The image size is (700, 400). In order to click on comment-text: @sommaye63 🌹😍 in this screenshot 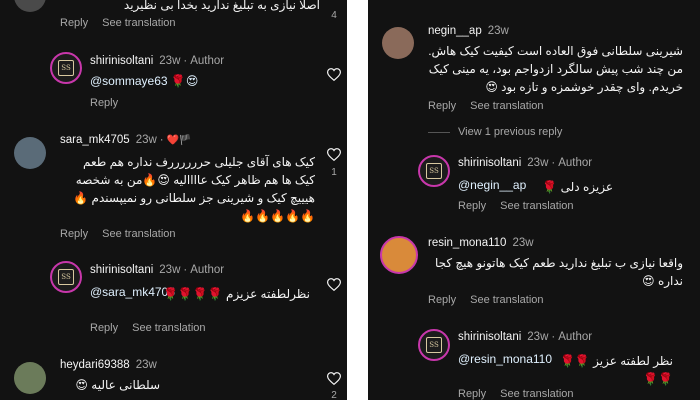, I will do `click(144, 81)`.